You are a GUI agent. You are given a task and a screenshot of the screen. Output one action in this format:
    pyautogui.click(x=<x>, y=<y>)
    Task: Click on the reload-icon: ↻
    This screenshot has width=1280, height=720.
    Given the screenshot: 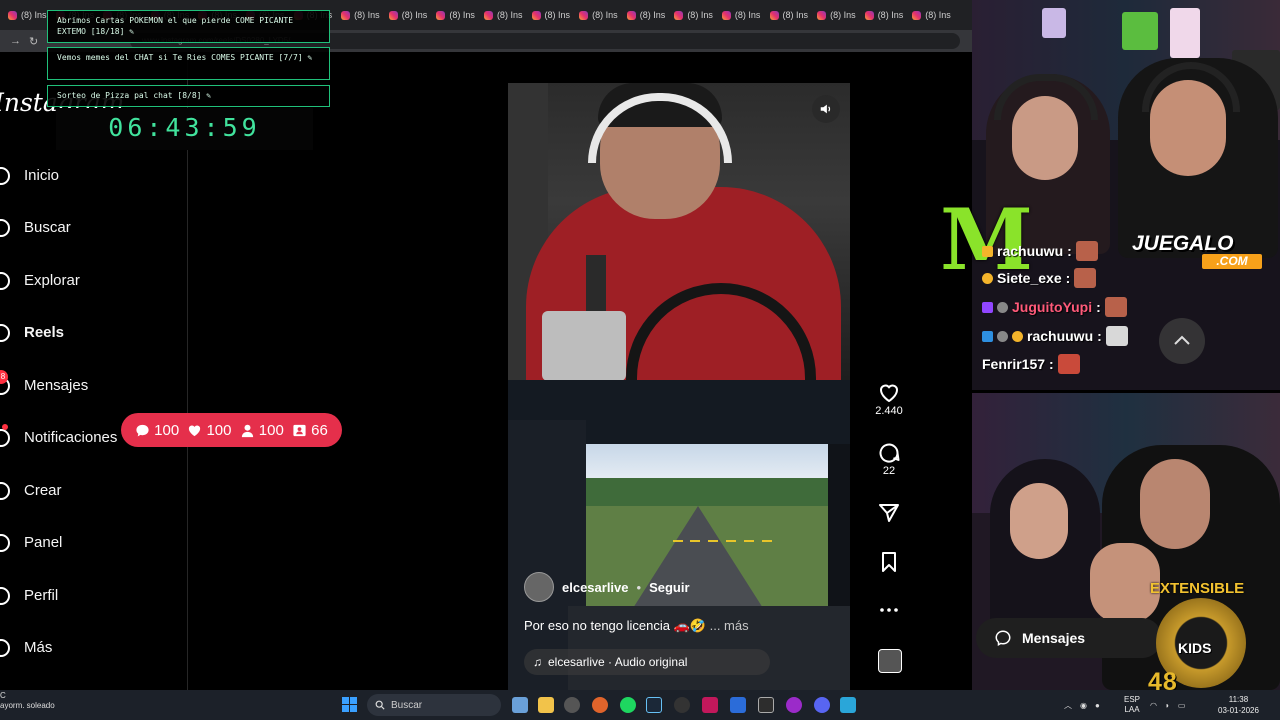 What is the action you would take?
    pyautogui.click(x=33, y=41)
    